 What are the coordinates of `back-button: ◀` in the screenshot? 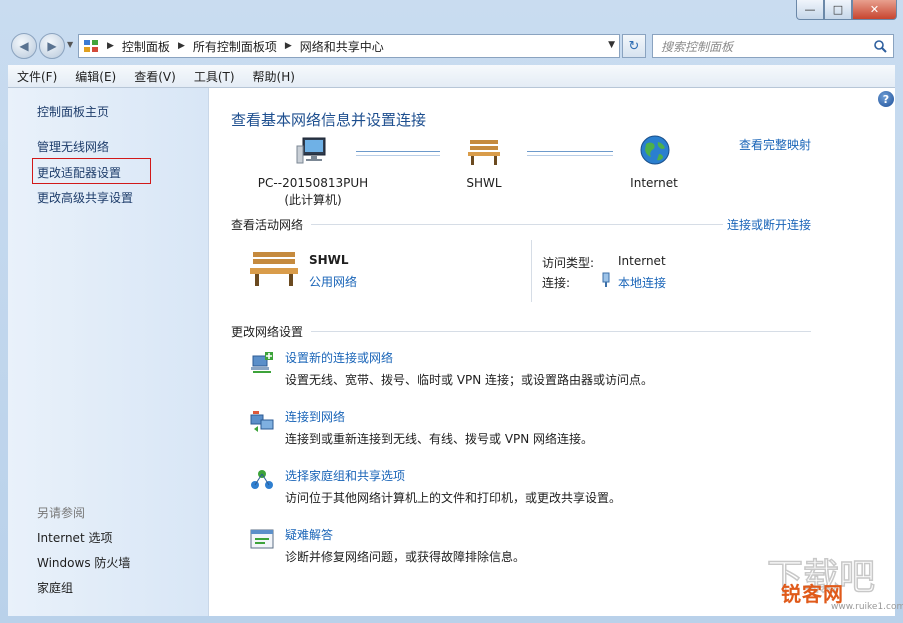 It's located at (24, 46).